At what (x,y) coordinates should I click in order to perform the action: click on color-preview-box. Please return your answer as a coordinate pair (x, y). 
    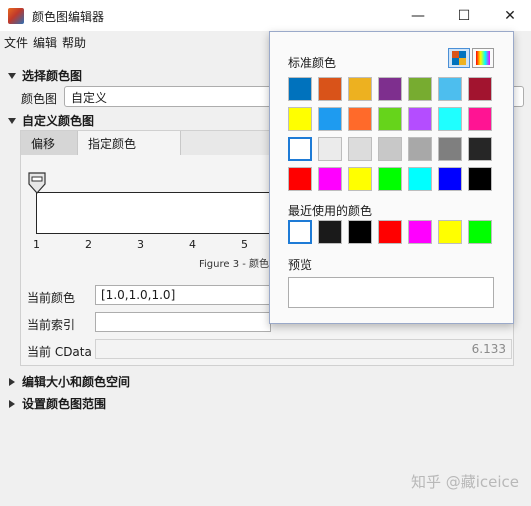
    Looking at the image, I should click on (391, 292).